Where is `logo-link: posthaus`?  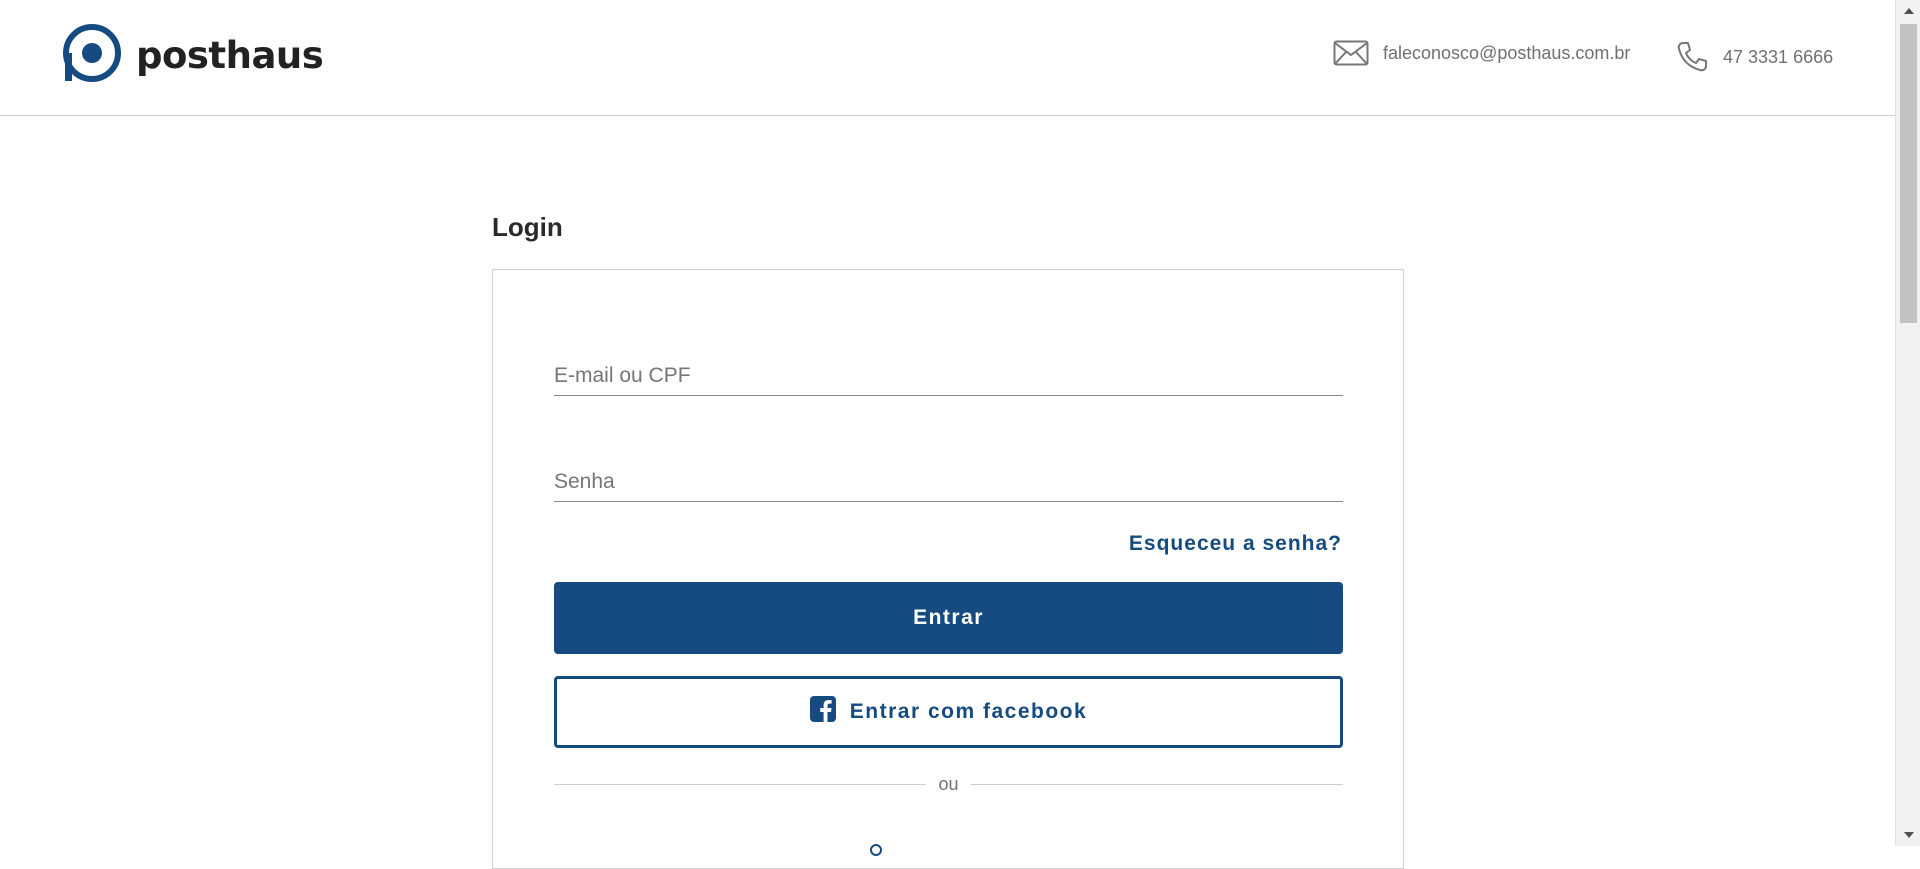
logo-link: posthaus is located at coordinates (193, 55).